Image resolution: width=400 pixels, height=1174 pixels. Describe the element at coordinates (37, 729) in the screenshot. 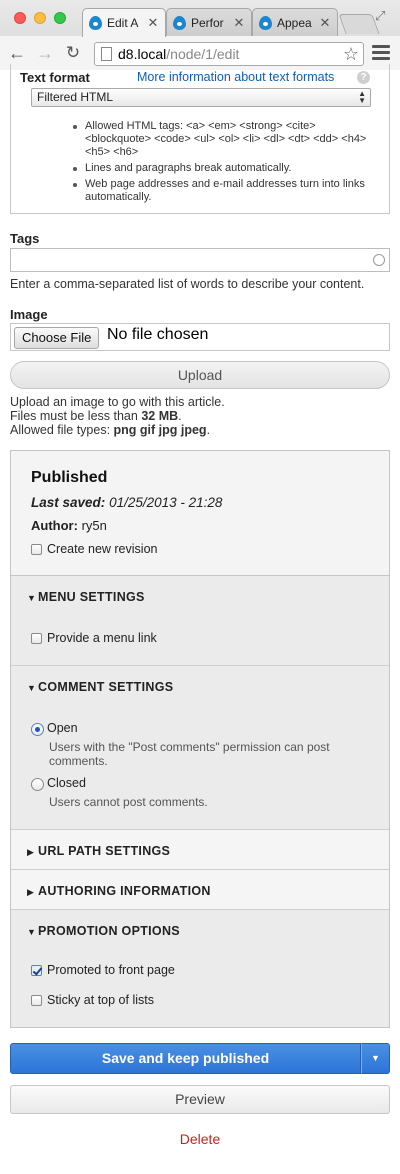

I see `comments-open-radio` at that location.